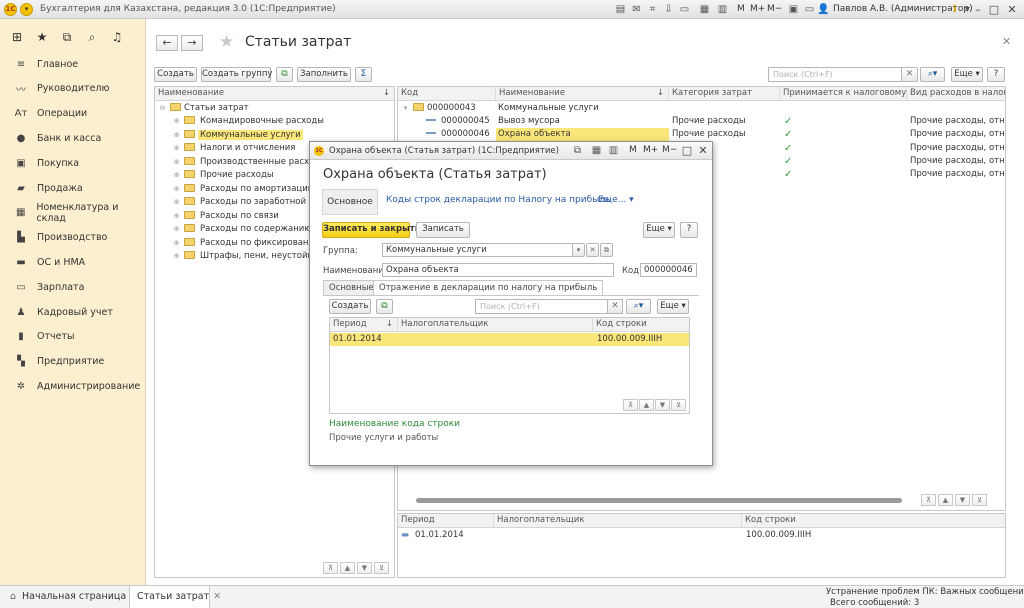  What do you see at coordinates (703, 150) in the screenshot?
I see `dialog-close-button: ✕` at bounding box center [703, 150].